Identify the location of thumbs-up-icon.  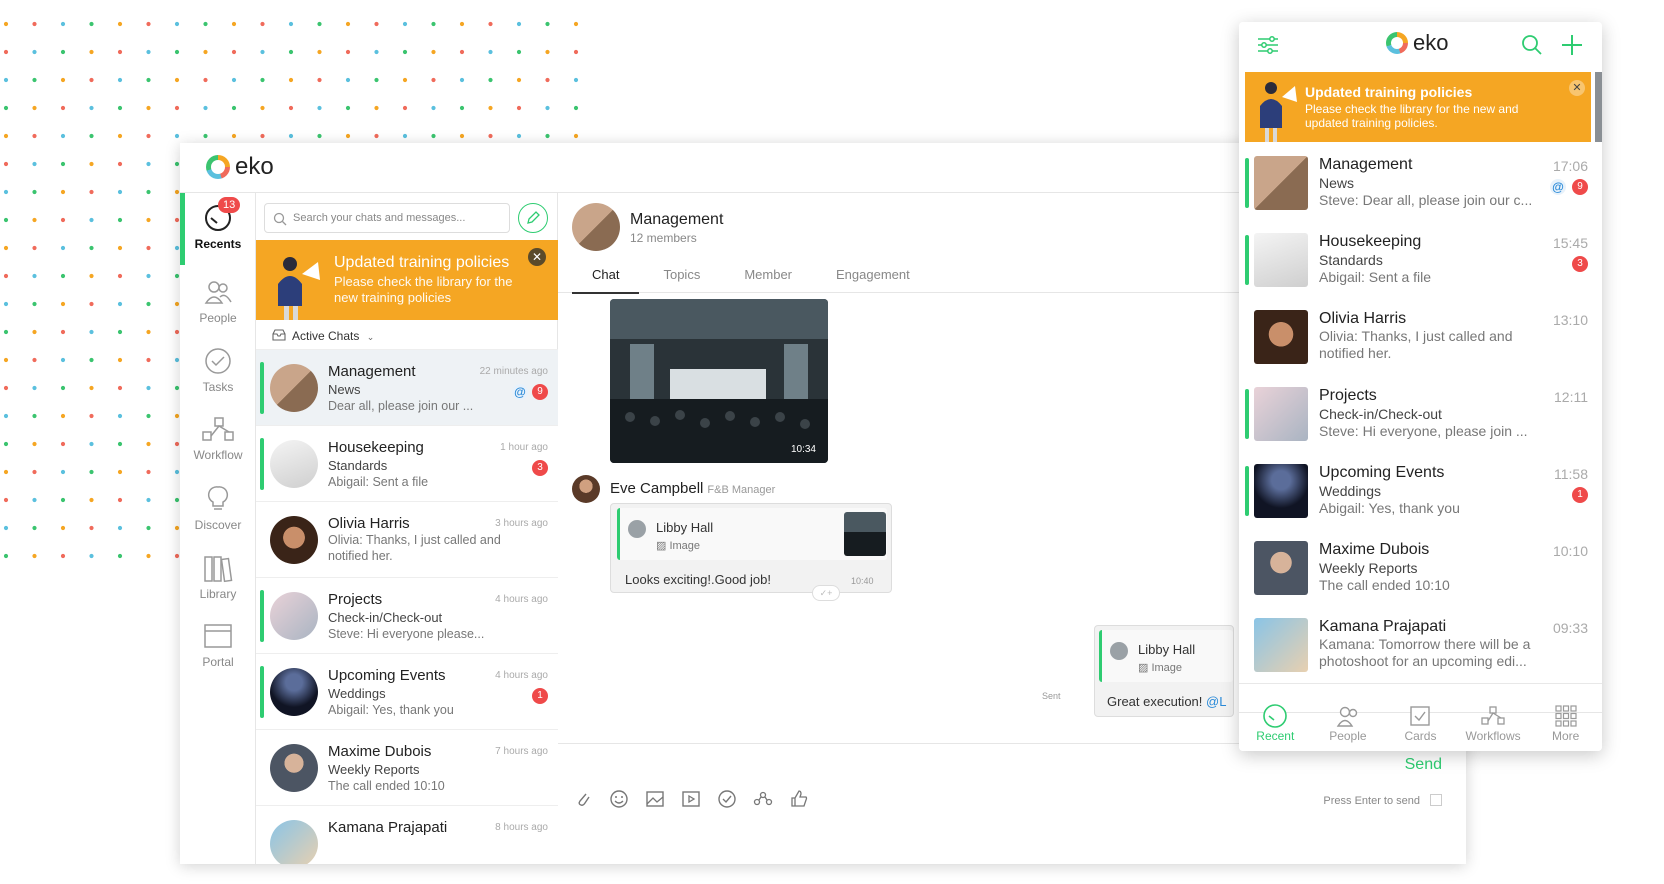
(799, 799).